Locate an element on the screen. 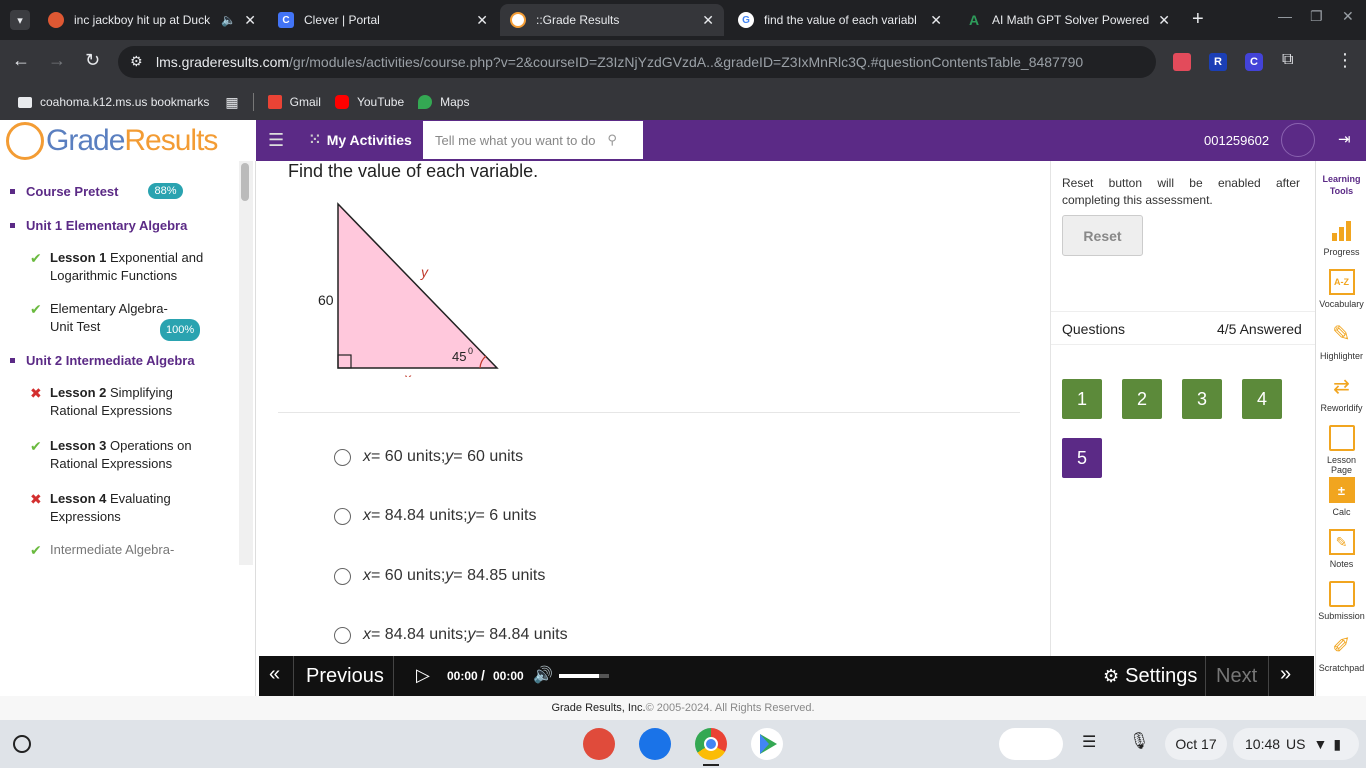 Image resolution: width=1366 pixels, height=768 pixels. question-4-button: 4 is located at coordinates (1262, 399).